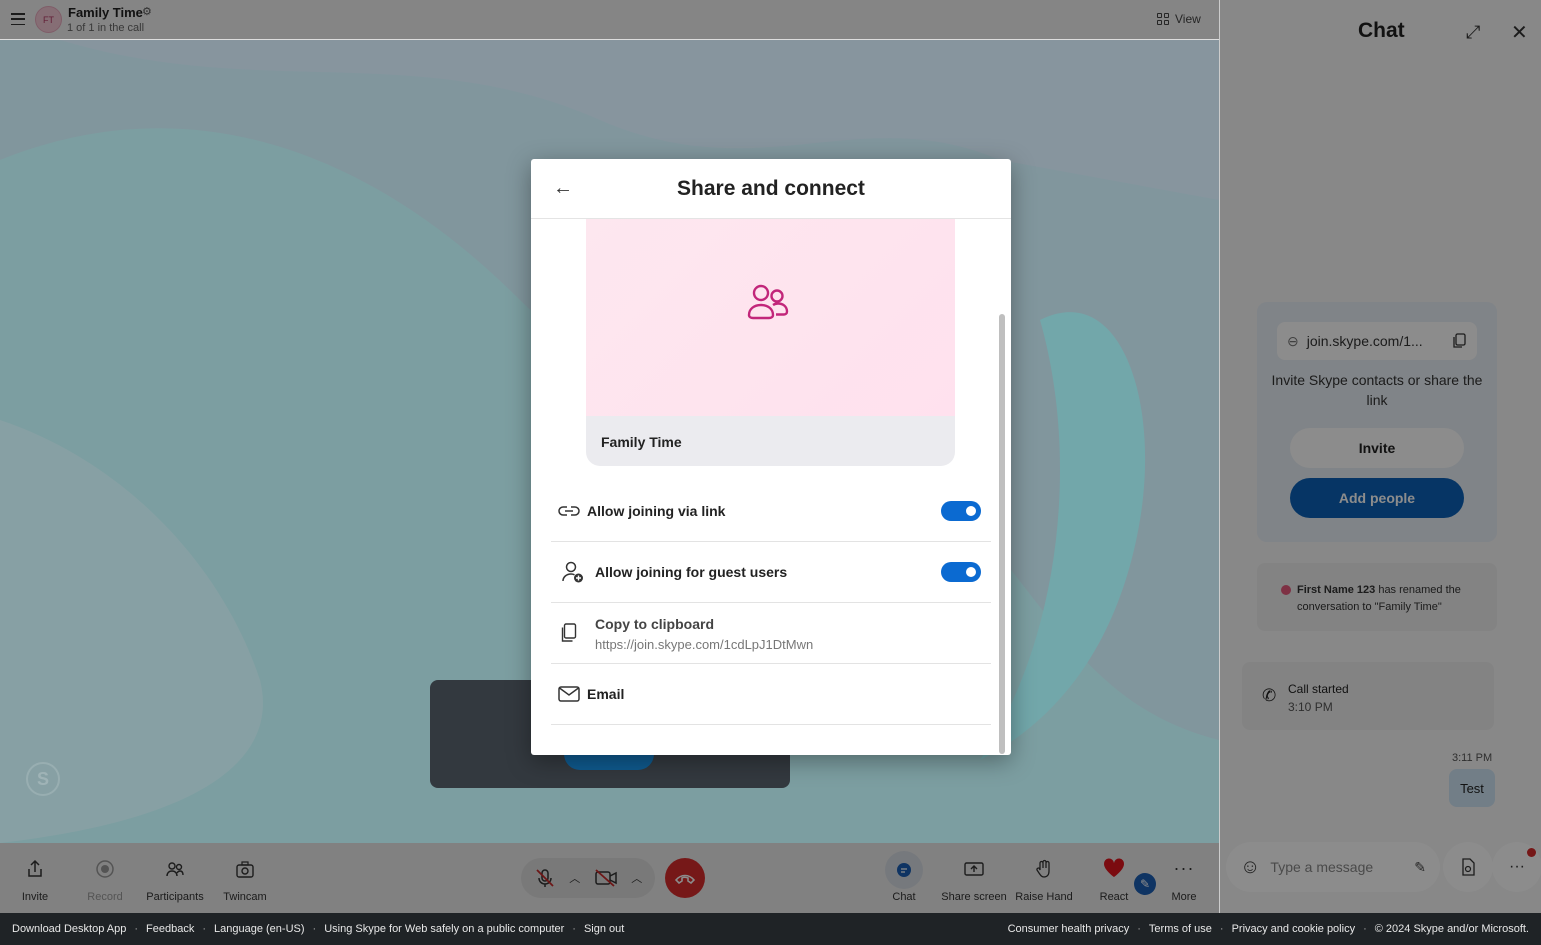  What do you see at coordinates (768, 302) in the screenshot?
I see `people-icon` at bounding box center [768, 302].